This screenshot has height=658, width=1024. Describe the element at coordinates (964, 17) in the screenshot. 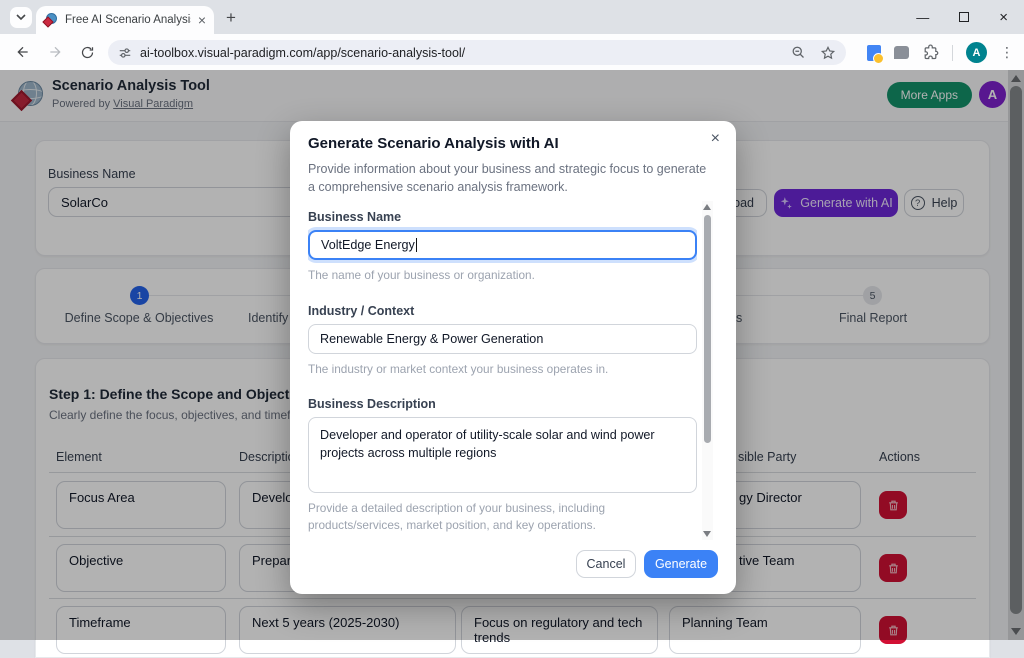

I see `window-maximize-button` at that location.